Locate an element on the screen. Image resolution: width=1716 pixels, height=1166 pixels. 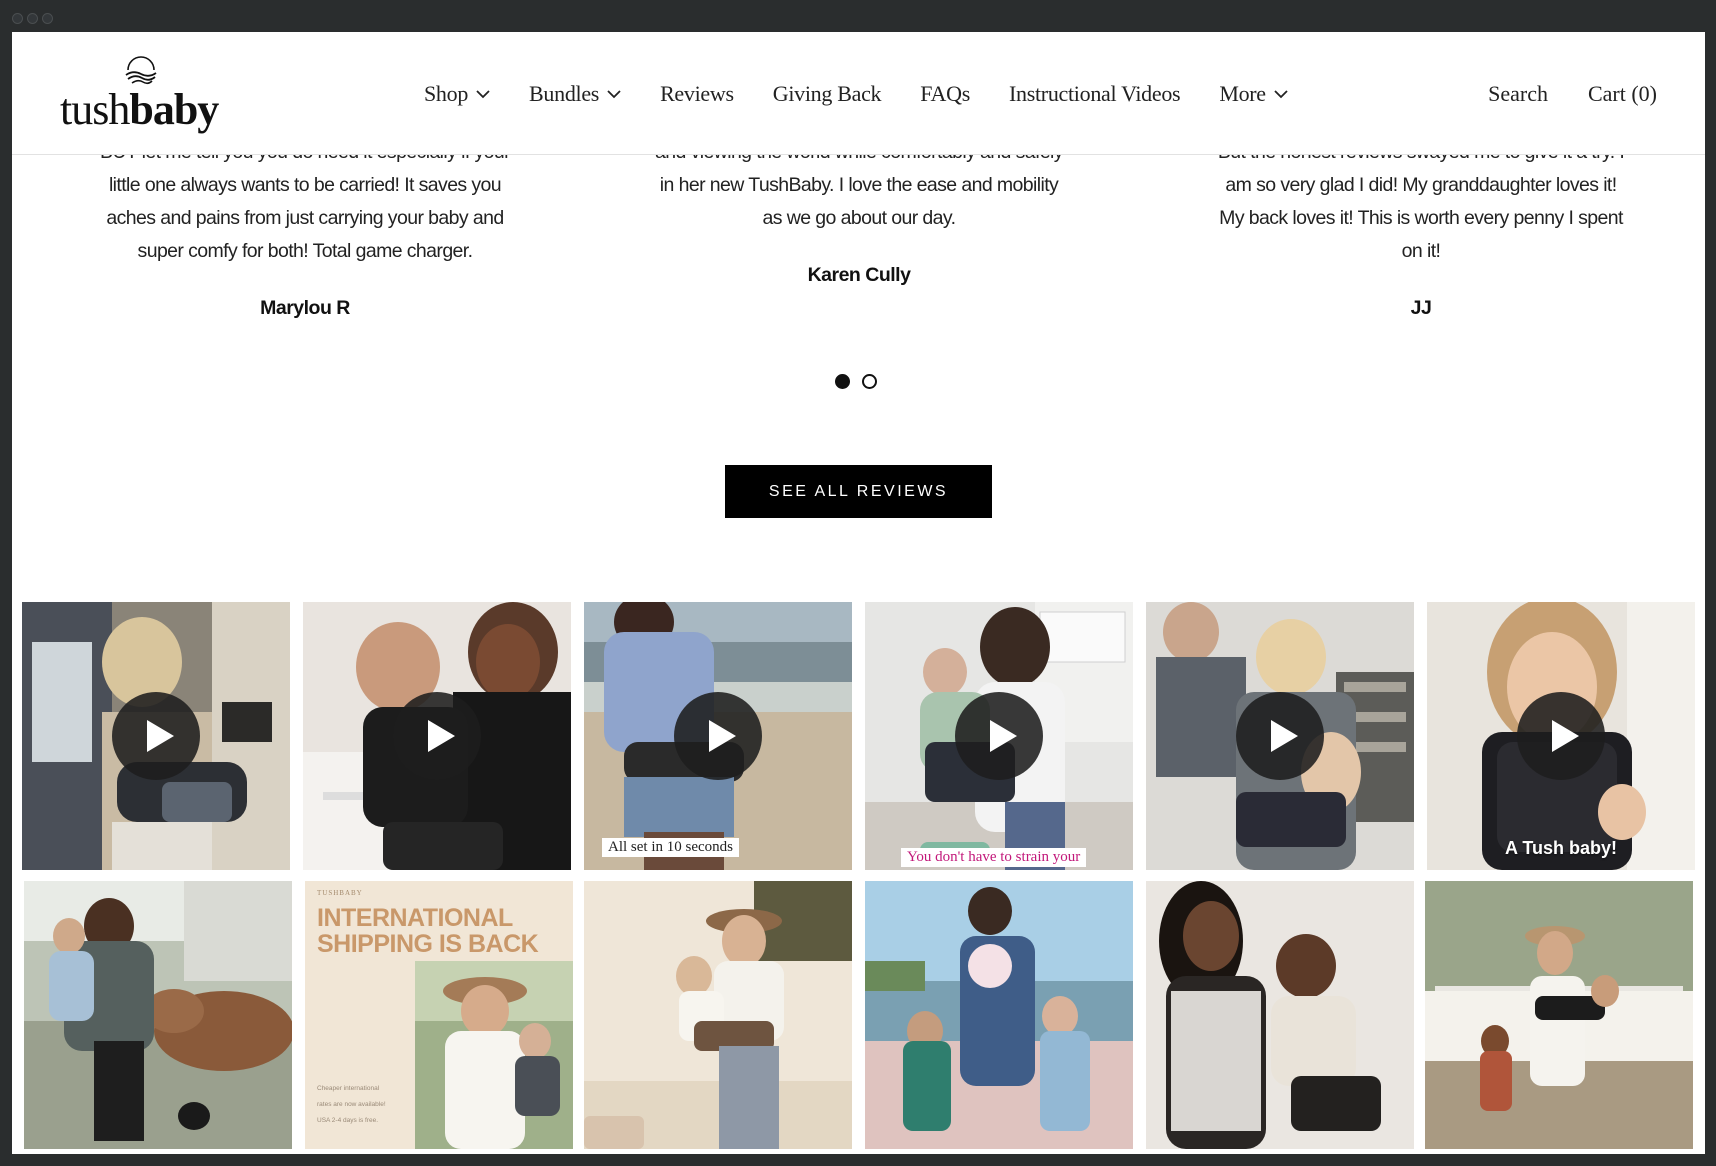
video-tile: You don't have to strain your is located at coordinates (999, 736).